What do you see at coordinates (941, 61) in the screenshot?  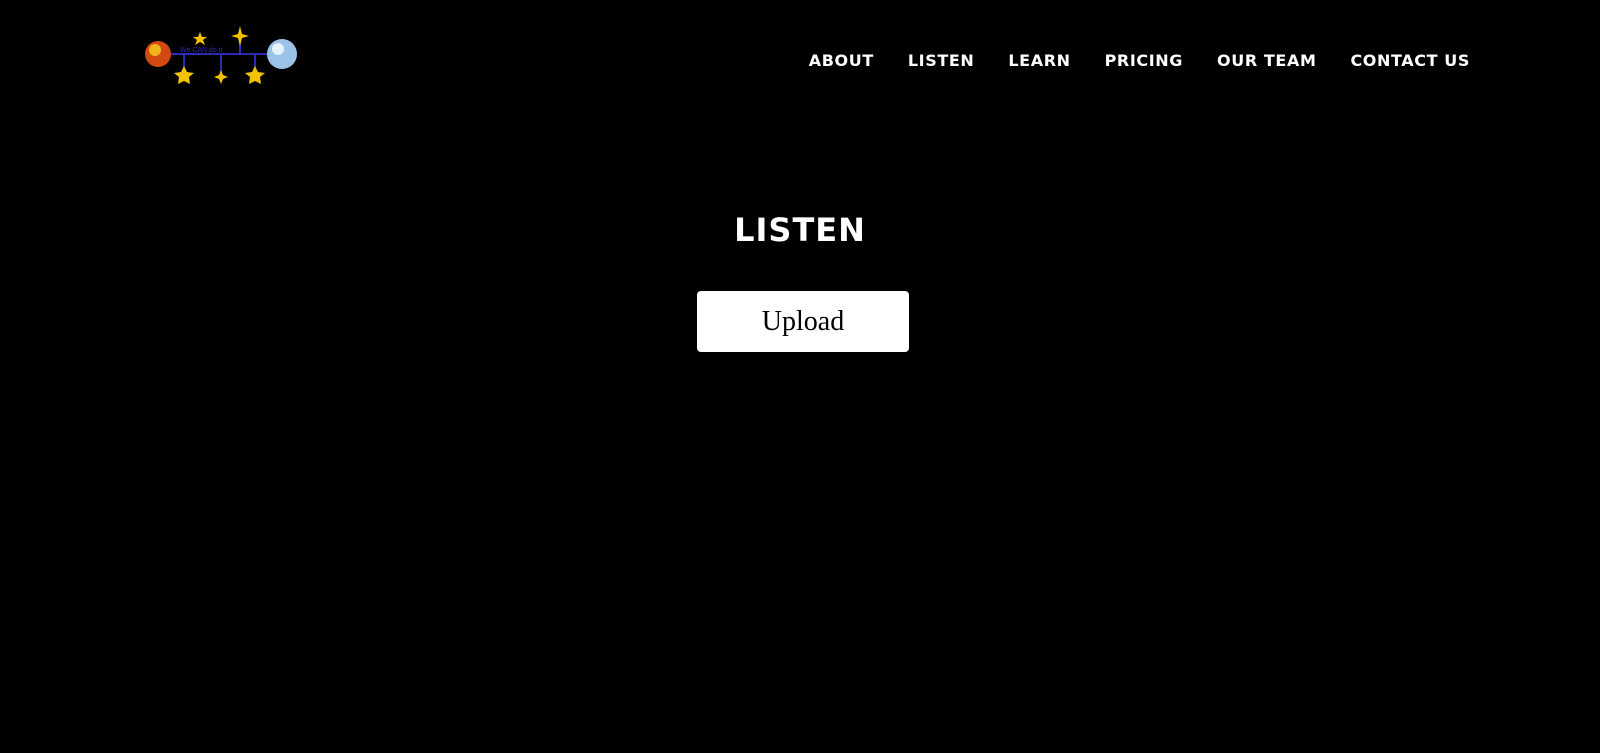 I see `nav-link-listen: LISTEN` at bounding box center [941, 61].